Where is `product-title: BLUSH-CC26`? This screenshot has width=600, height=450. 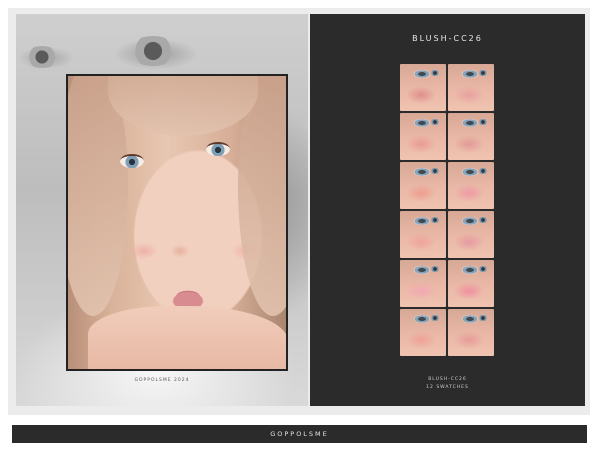
product-title: BLUSH-CC26 is located at coordinates (447, 38).